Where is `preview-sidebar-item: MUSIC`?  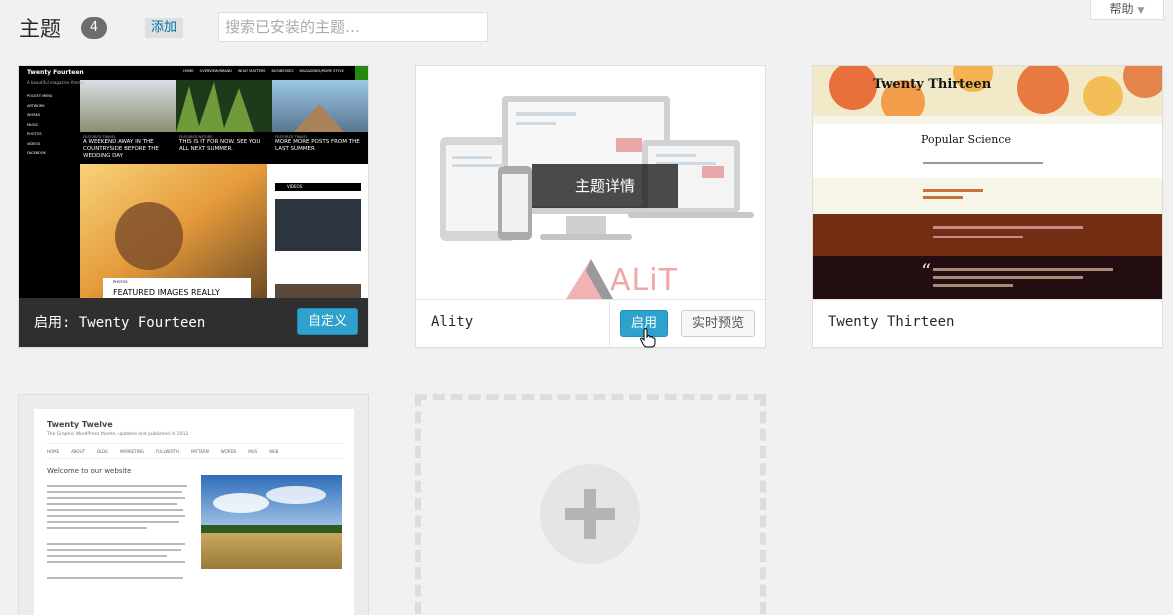 preview-sidebar-item: MUSIC is located at coordinates (33, 124).